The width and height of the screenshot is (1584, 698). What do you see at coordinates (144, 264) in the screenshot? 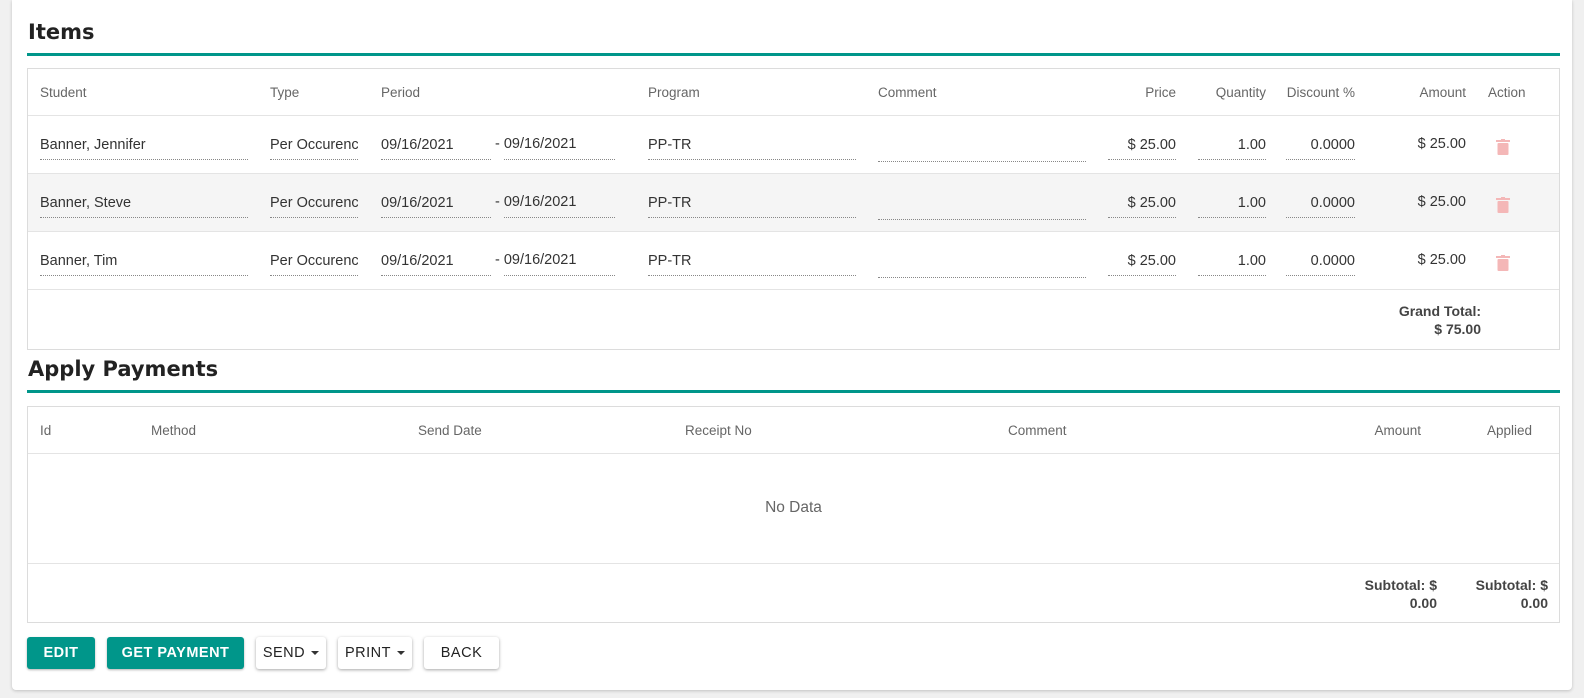
I see `student-field: Banner, Tim` at bounding box center [144, 264].